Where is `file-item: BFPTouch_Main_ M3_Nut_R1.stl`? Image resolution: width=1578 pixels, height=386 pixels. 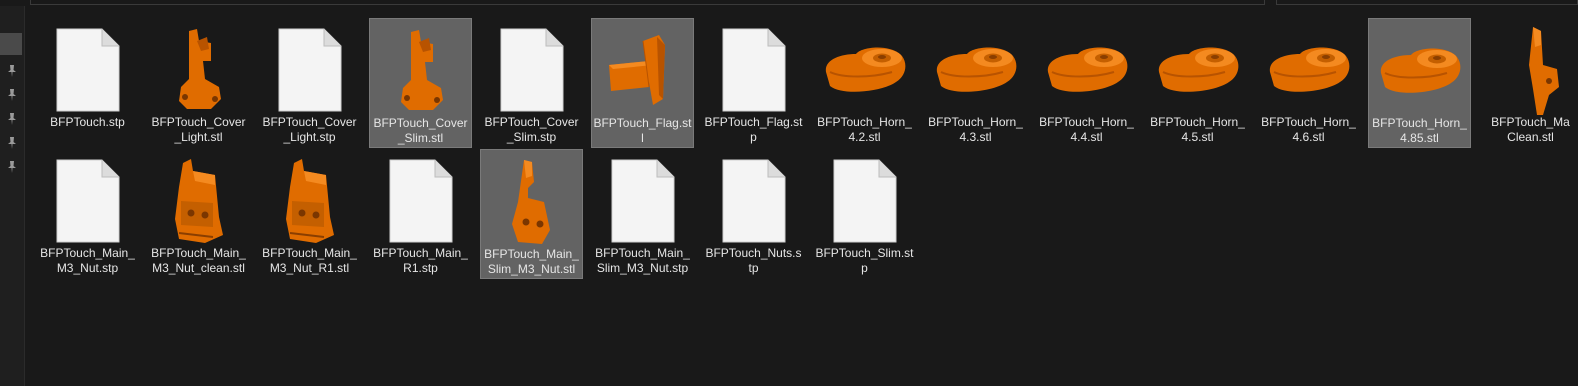
file-item: BFPTouch_Main_ M3_Nut_R1.stl is located at coordinates (309, 214).